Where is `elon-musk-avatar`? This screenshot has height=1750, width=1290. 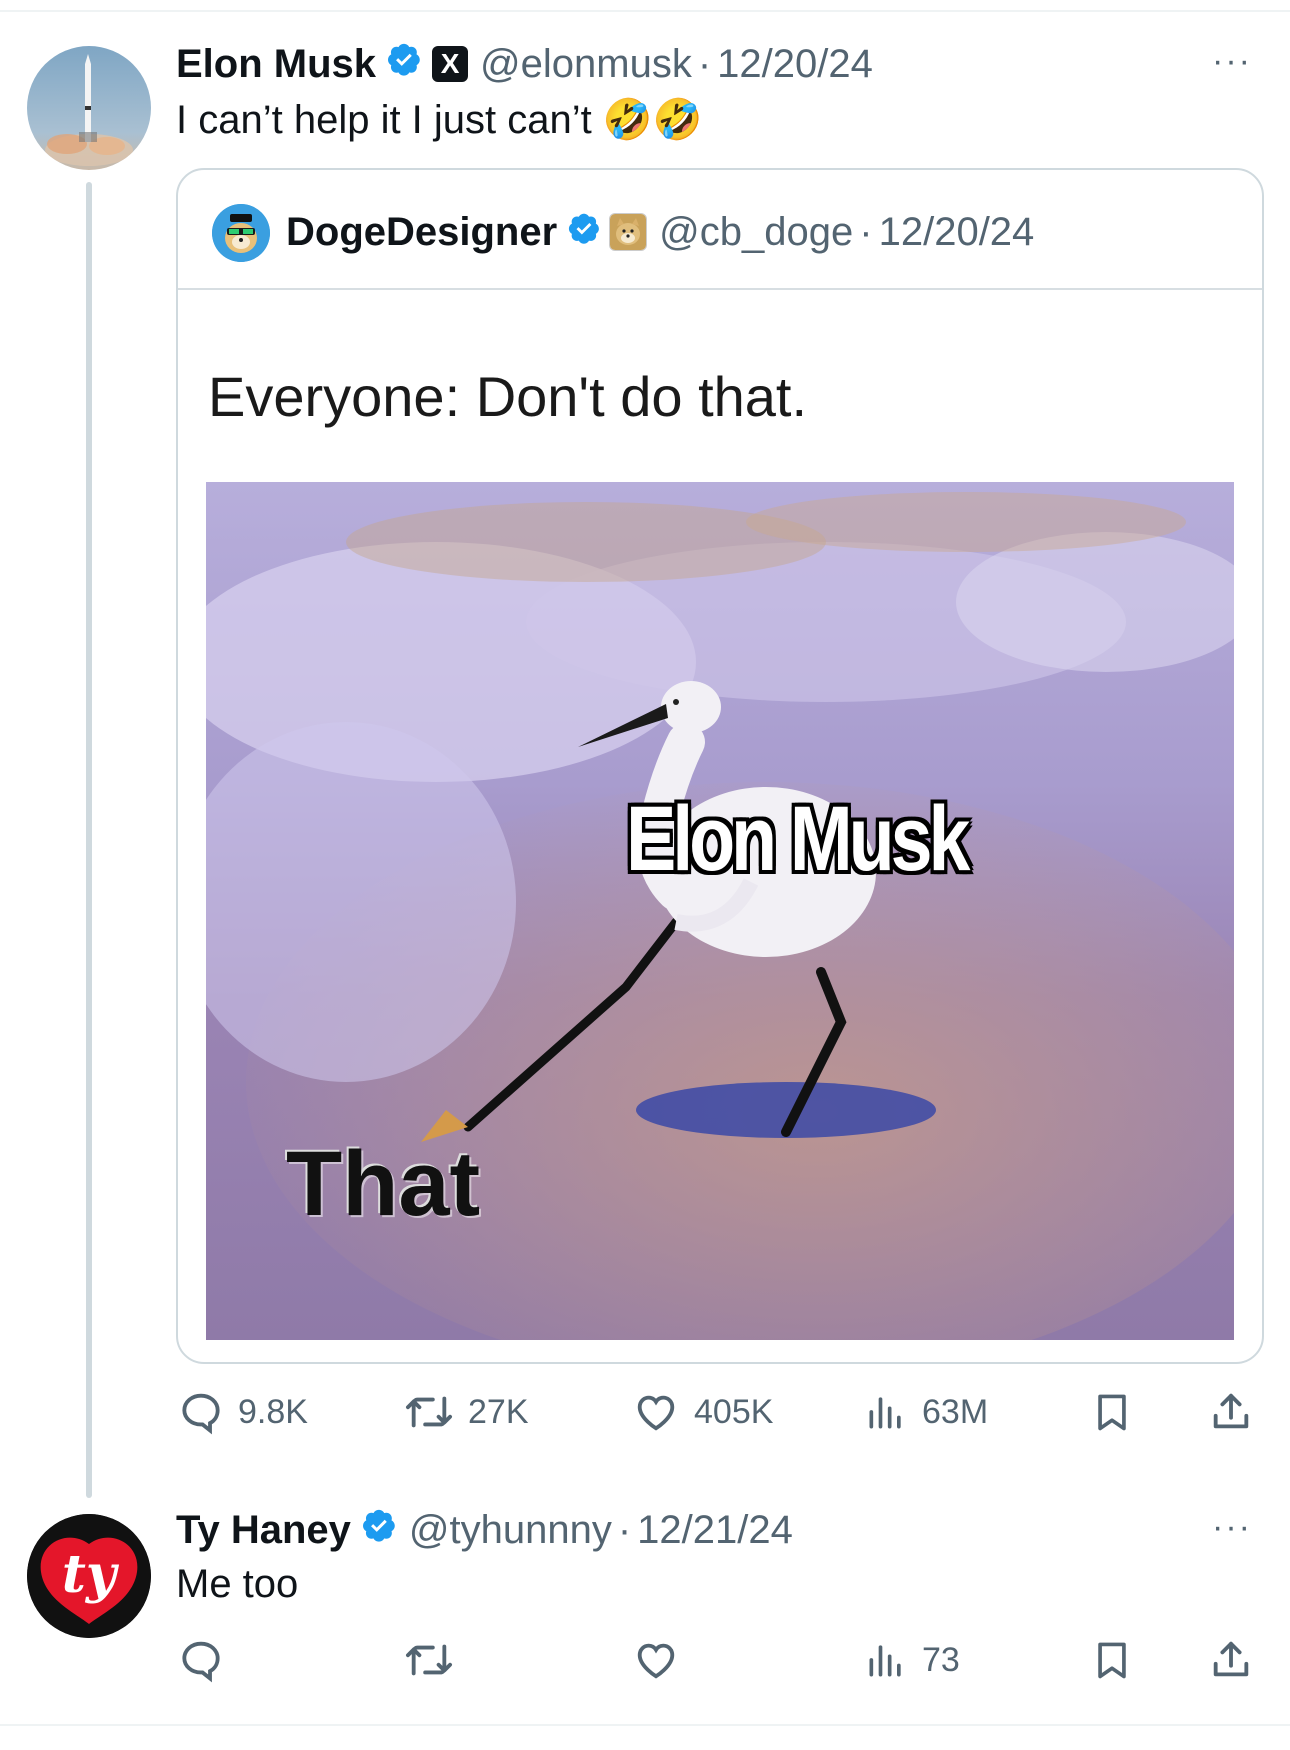
elon-musk-avatar is located at coordinates (89, 108).